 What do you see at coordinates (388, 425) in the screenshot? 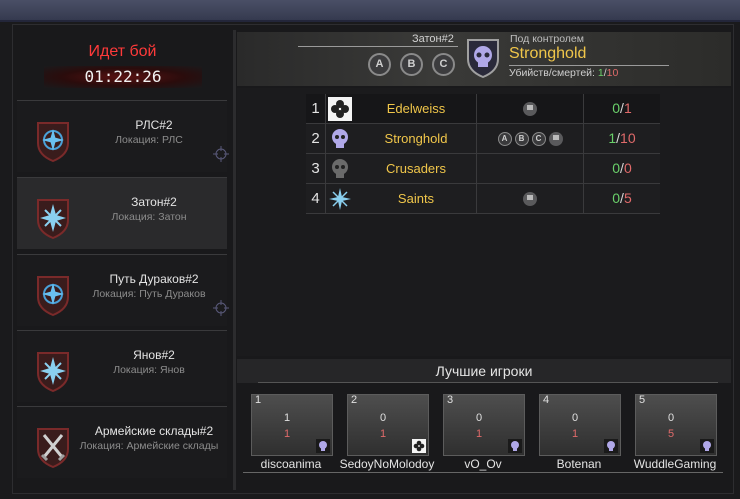
I see `player-card: 2 0 1` at bounding box center [388, 425].